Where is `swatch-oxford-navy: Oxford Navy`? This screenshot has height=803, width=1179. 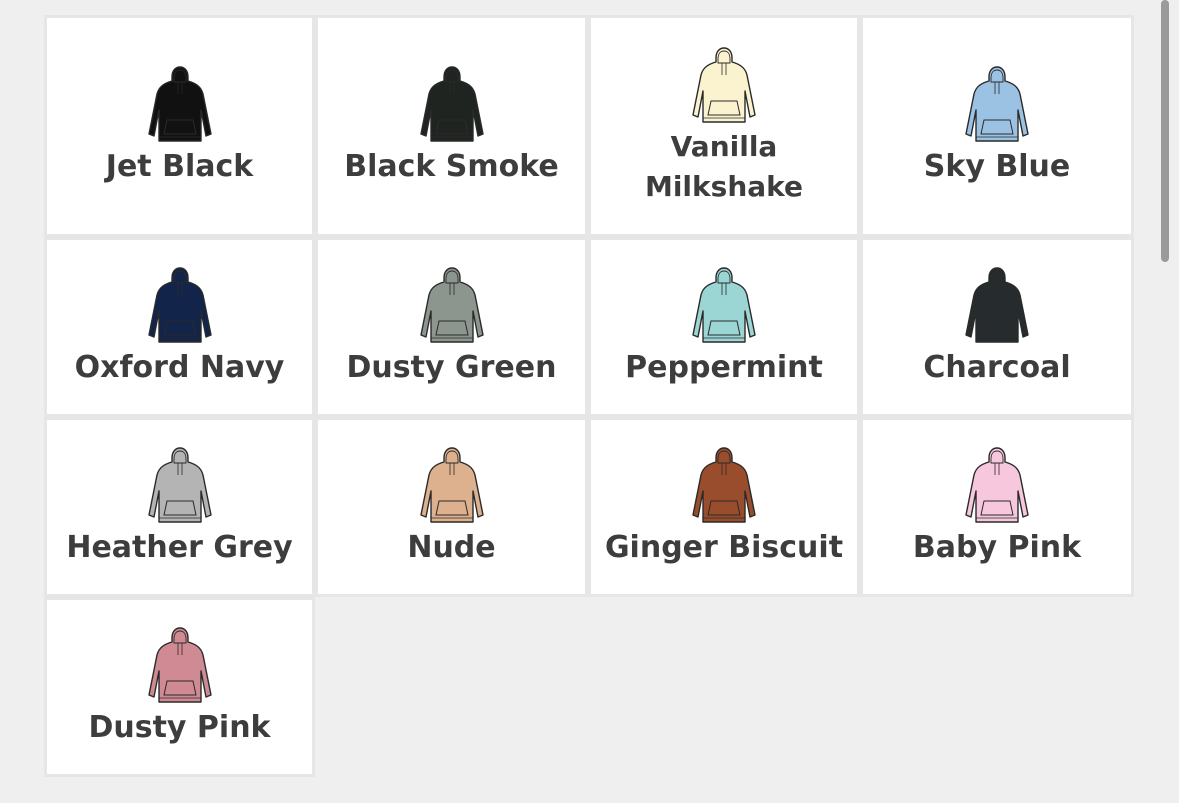 swatch-oxford-navy: Oxford Navy is located at coordinates (179, 327).